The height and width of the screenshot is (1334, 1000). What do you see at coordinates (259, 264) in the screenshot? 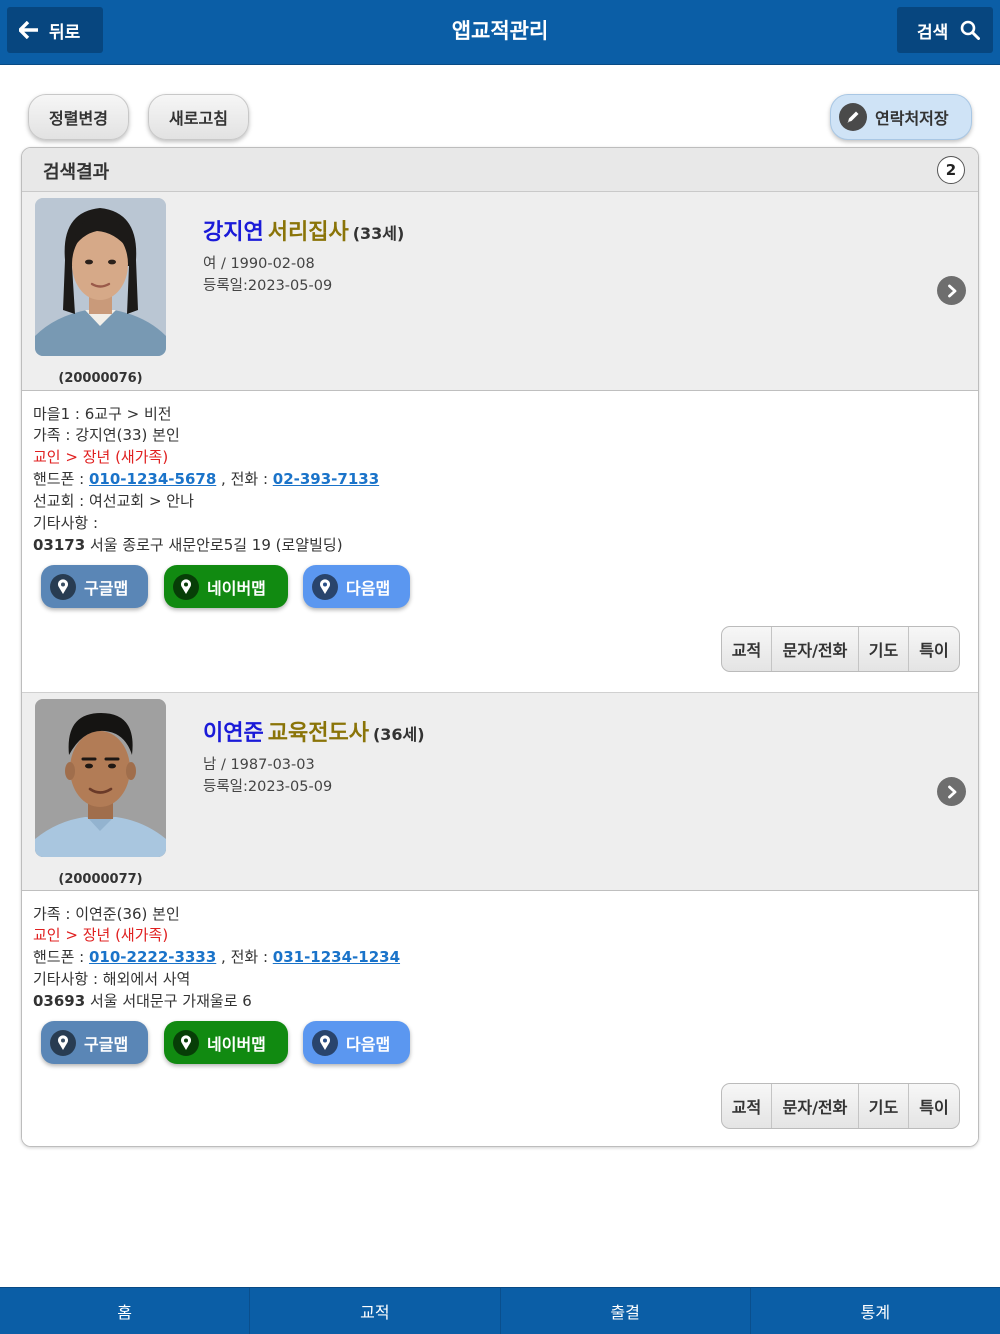
I see `gender-birth: 여 / 1990-02-08` at bounding box center [259, 264].